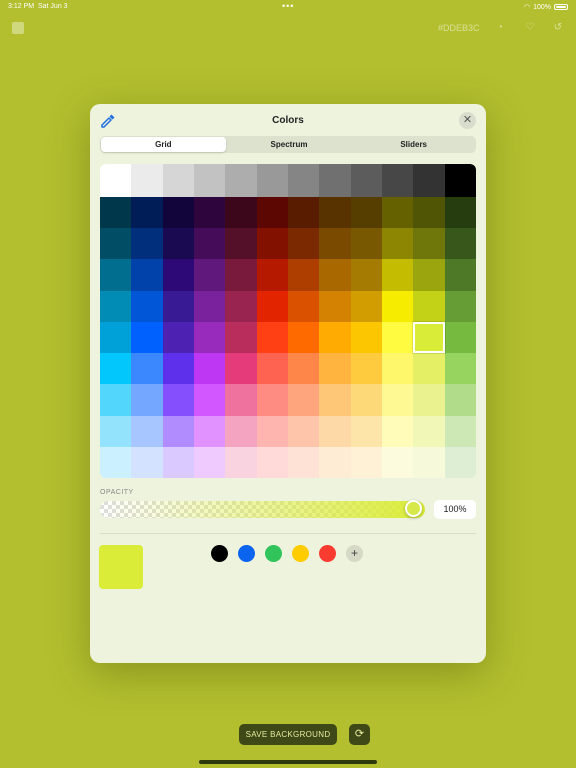 This screenshot has height=768, width=576. What do you see at coordinates (288, 734) in the screenshot?
I see `save-background-button: SAVE BACKGROUND` at bounding box center [288, 734].